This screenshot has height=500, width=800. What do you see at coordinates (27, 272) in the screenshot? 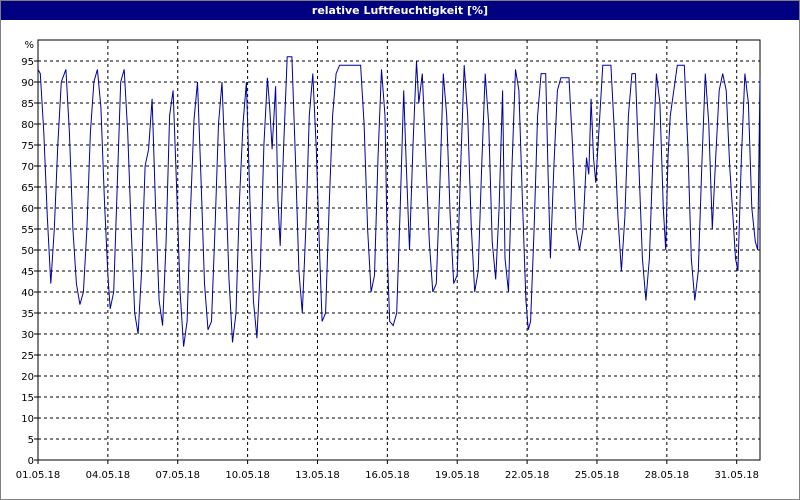
I see `y-tick-label: 45` at bounding box center [27, 272].